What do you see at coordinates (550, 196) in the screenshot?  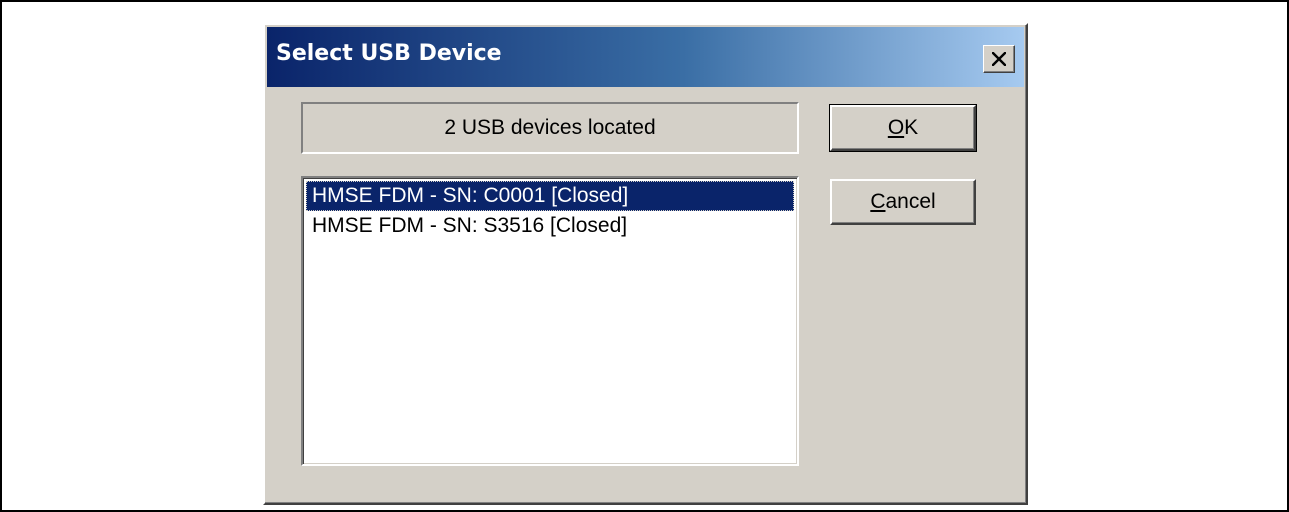 I see `list-item: HMSE FDM - SN: C0001 [Closed]` at bounding box center [550, 196].